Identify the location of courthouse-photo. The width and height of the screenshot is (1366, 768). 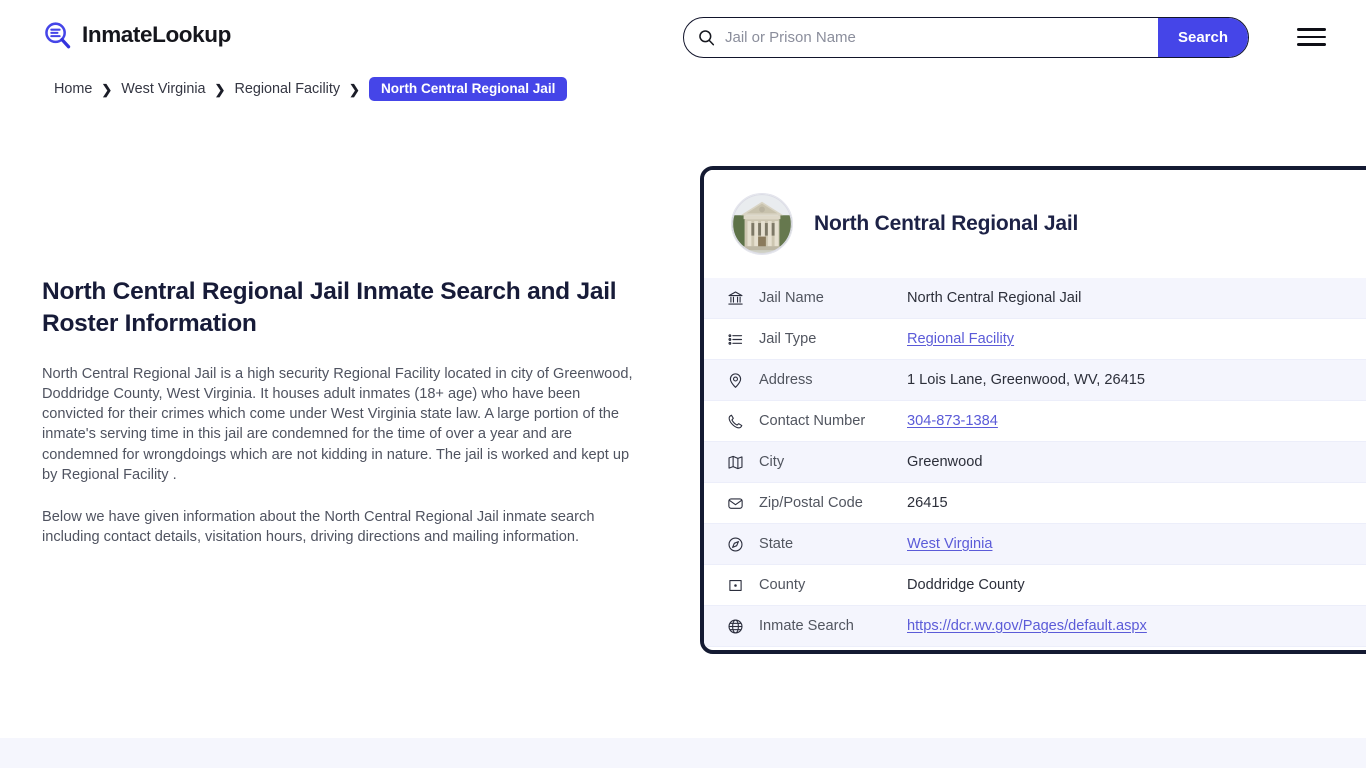
(762, 224).